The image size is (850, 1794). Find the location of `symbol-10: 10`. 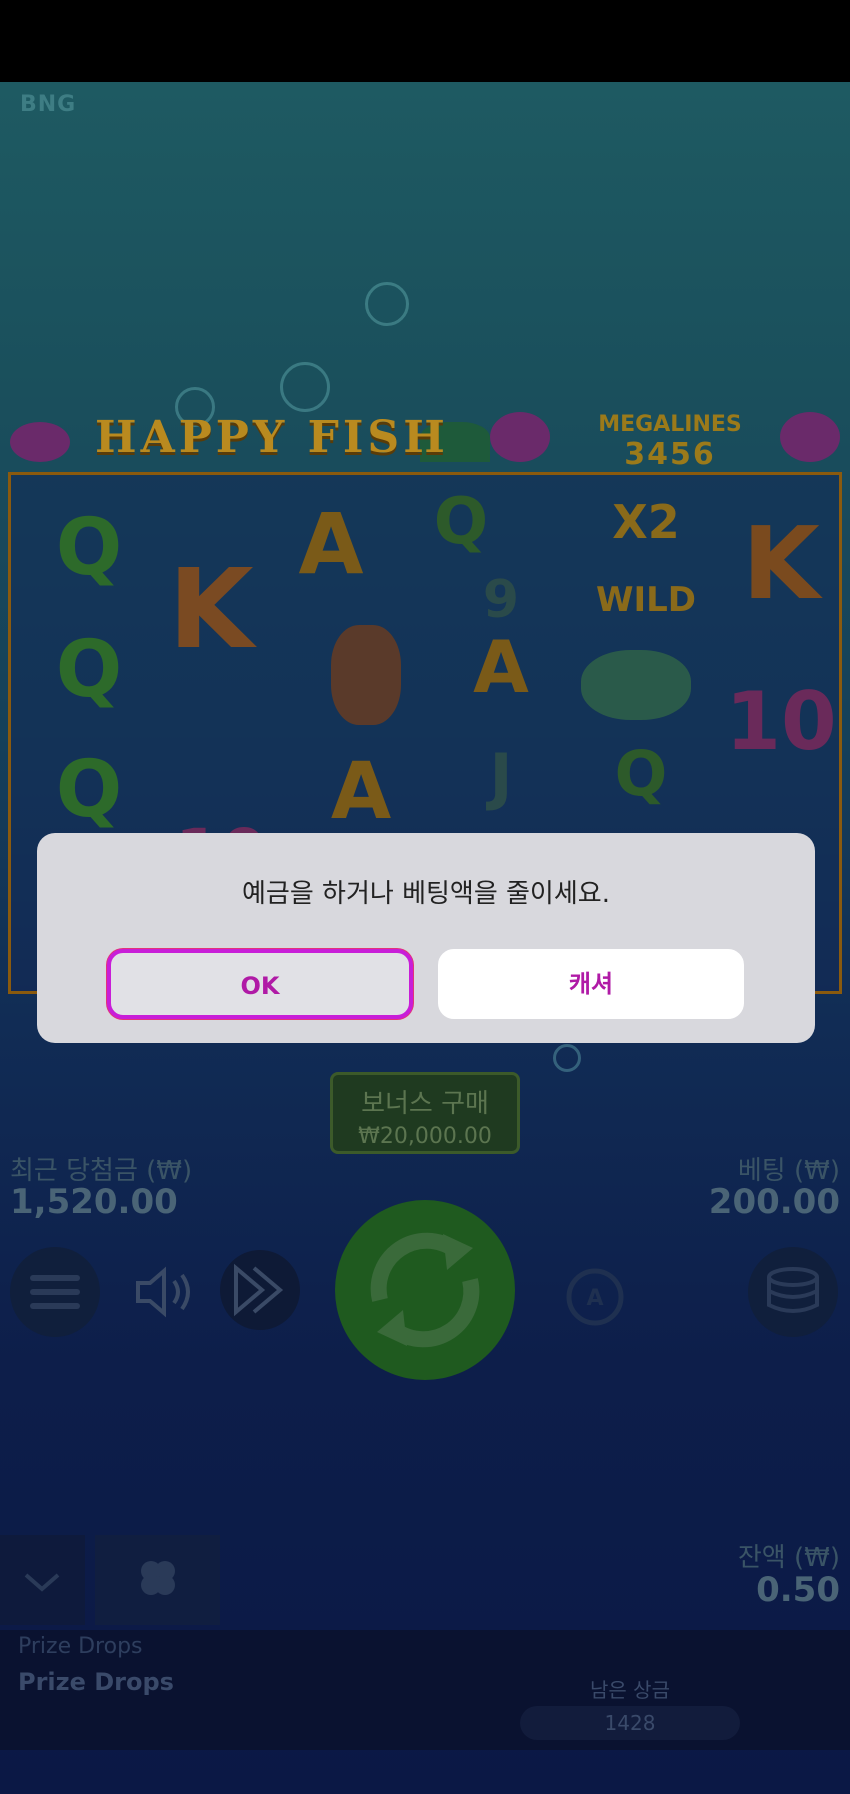

symbol-10: 10 is located at coordinates (781, 721).